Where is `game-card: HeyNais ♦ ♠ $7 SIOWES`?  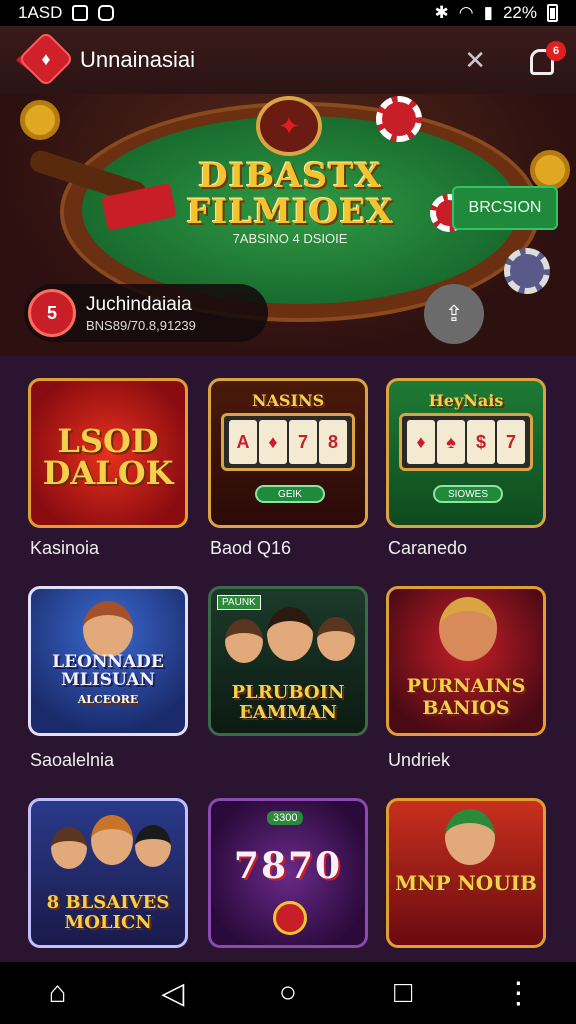 game-card: HeyNais ♦ ♠ $7 SIOWES is located at coordinates (466, 453).